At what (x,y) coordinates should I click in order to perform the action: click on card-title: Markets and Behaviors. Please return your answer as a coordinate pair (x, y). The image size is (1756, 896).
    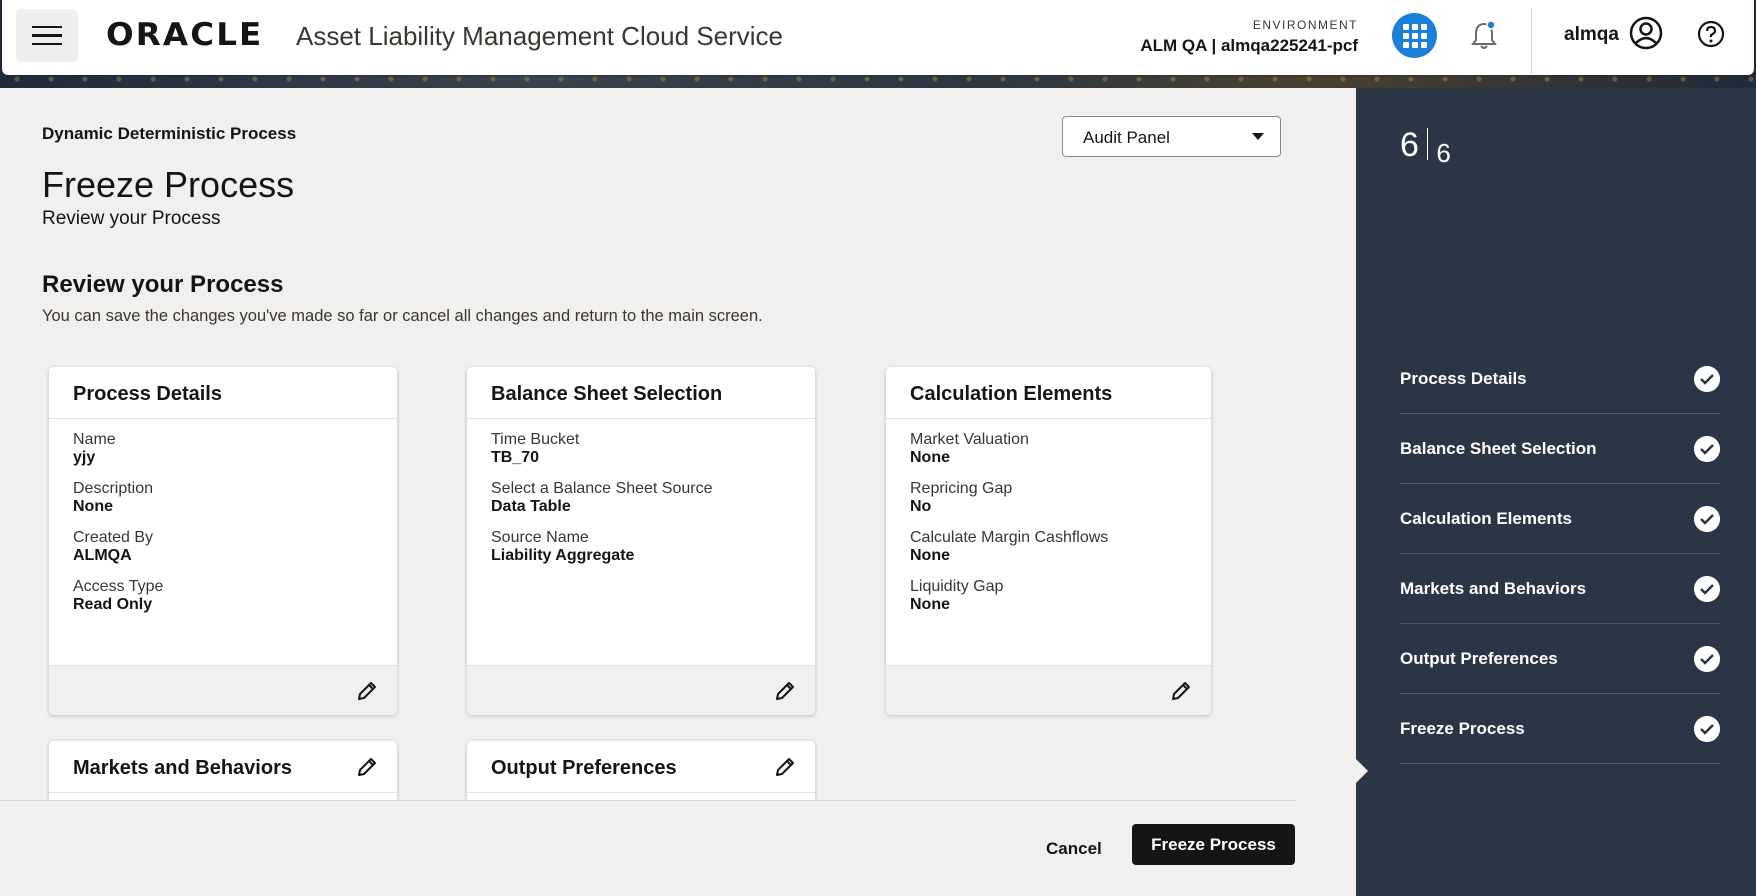
    Looking at the image, I should click on (182, 768).